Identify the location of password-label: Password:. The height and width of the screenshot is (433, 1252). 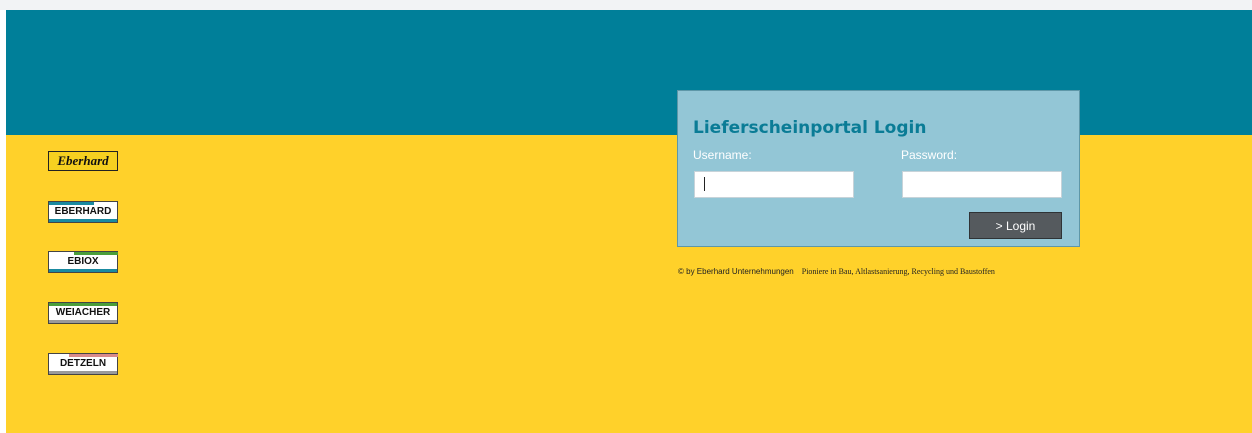
(929, 155).